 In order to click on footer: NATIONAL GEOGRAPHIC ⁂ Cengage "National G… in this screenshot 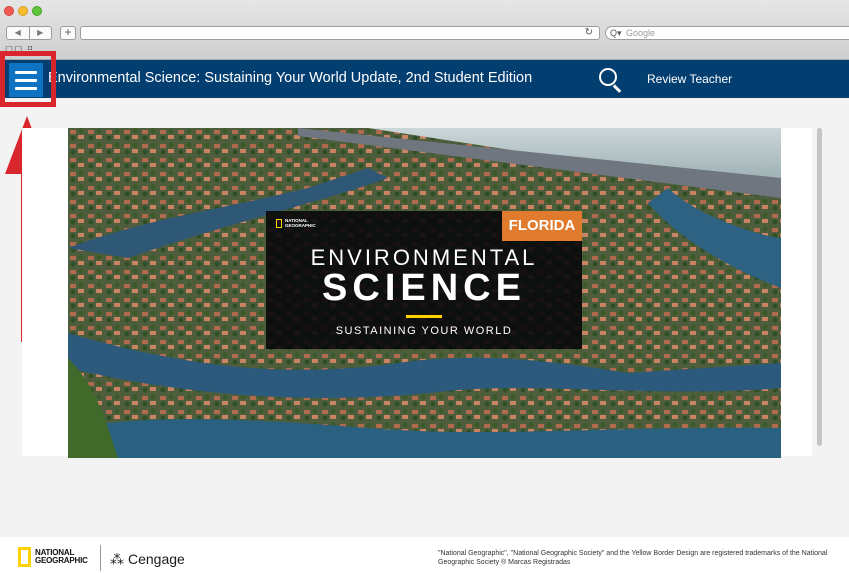, I will do `click(424, 555)`.